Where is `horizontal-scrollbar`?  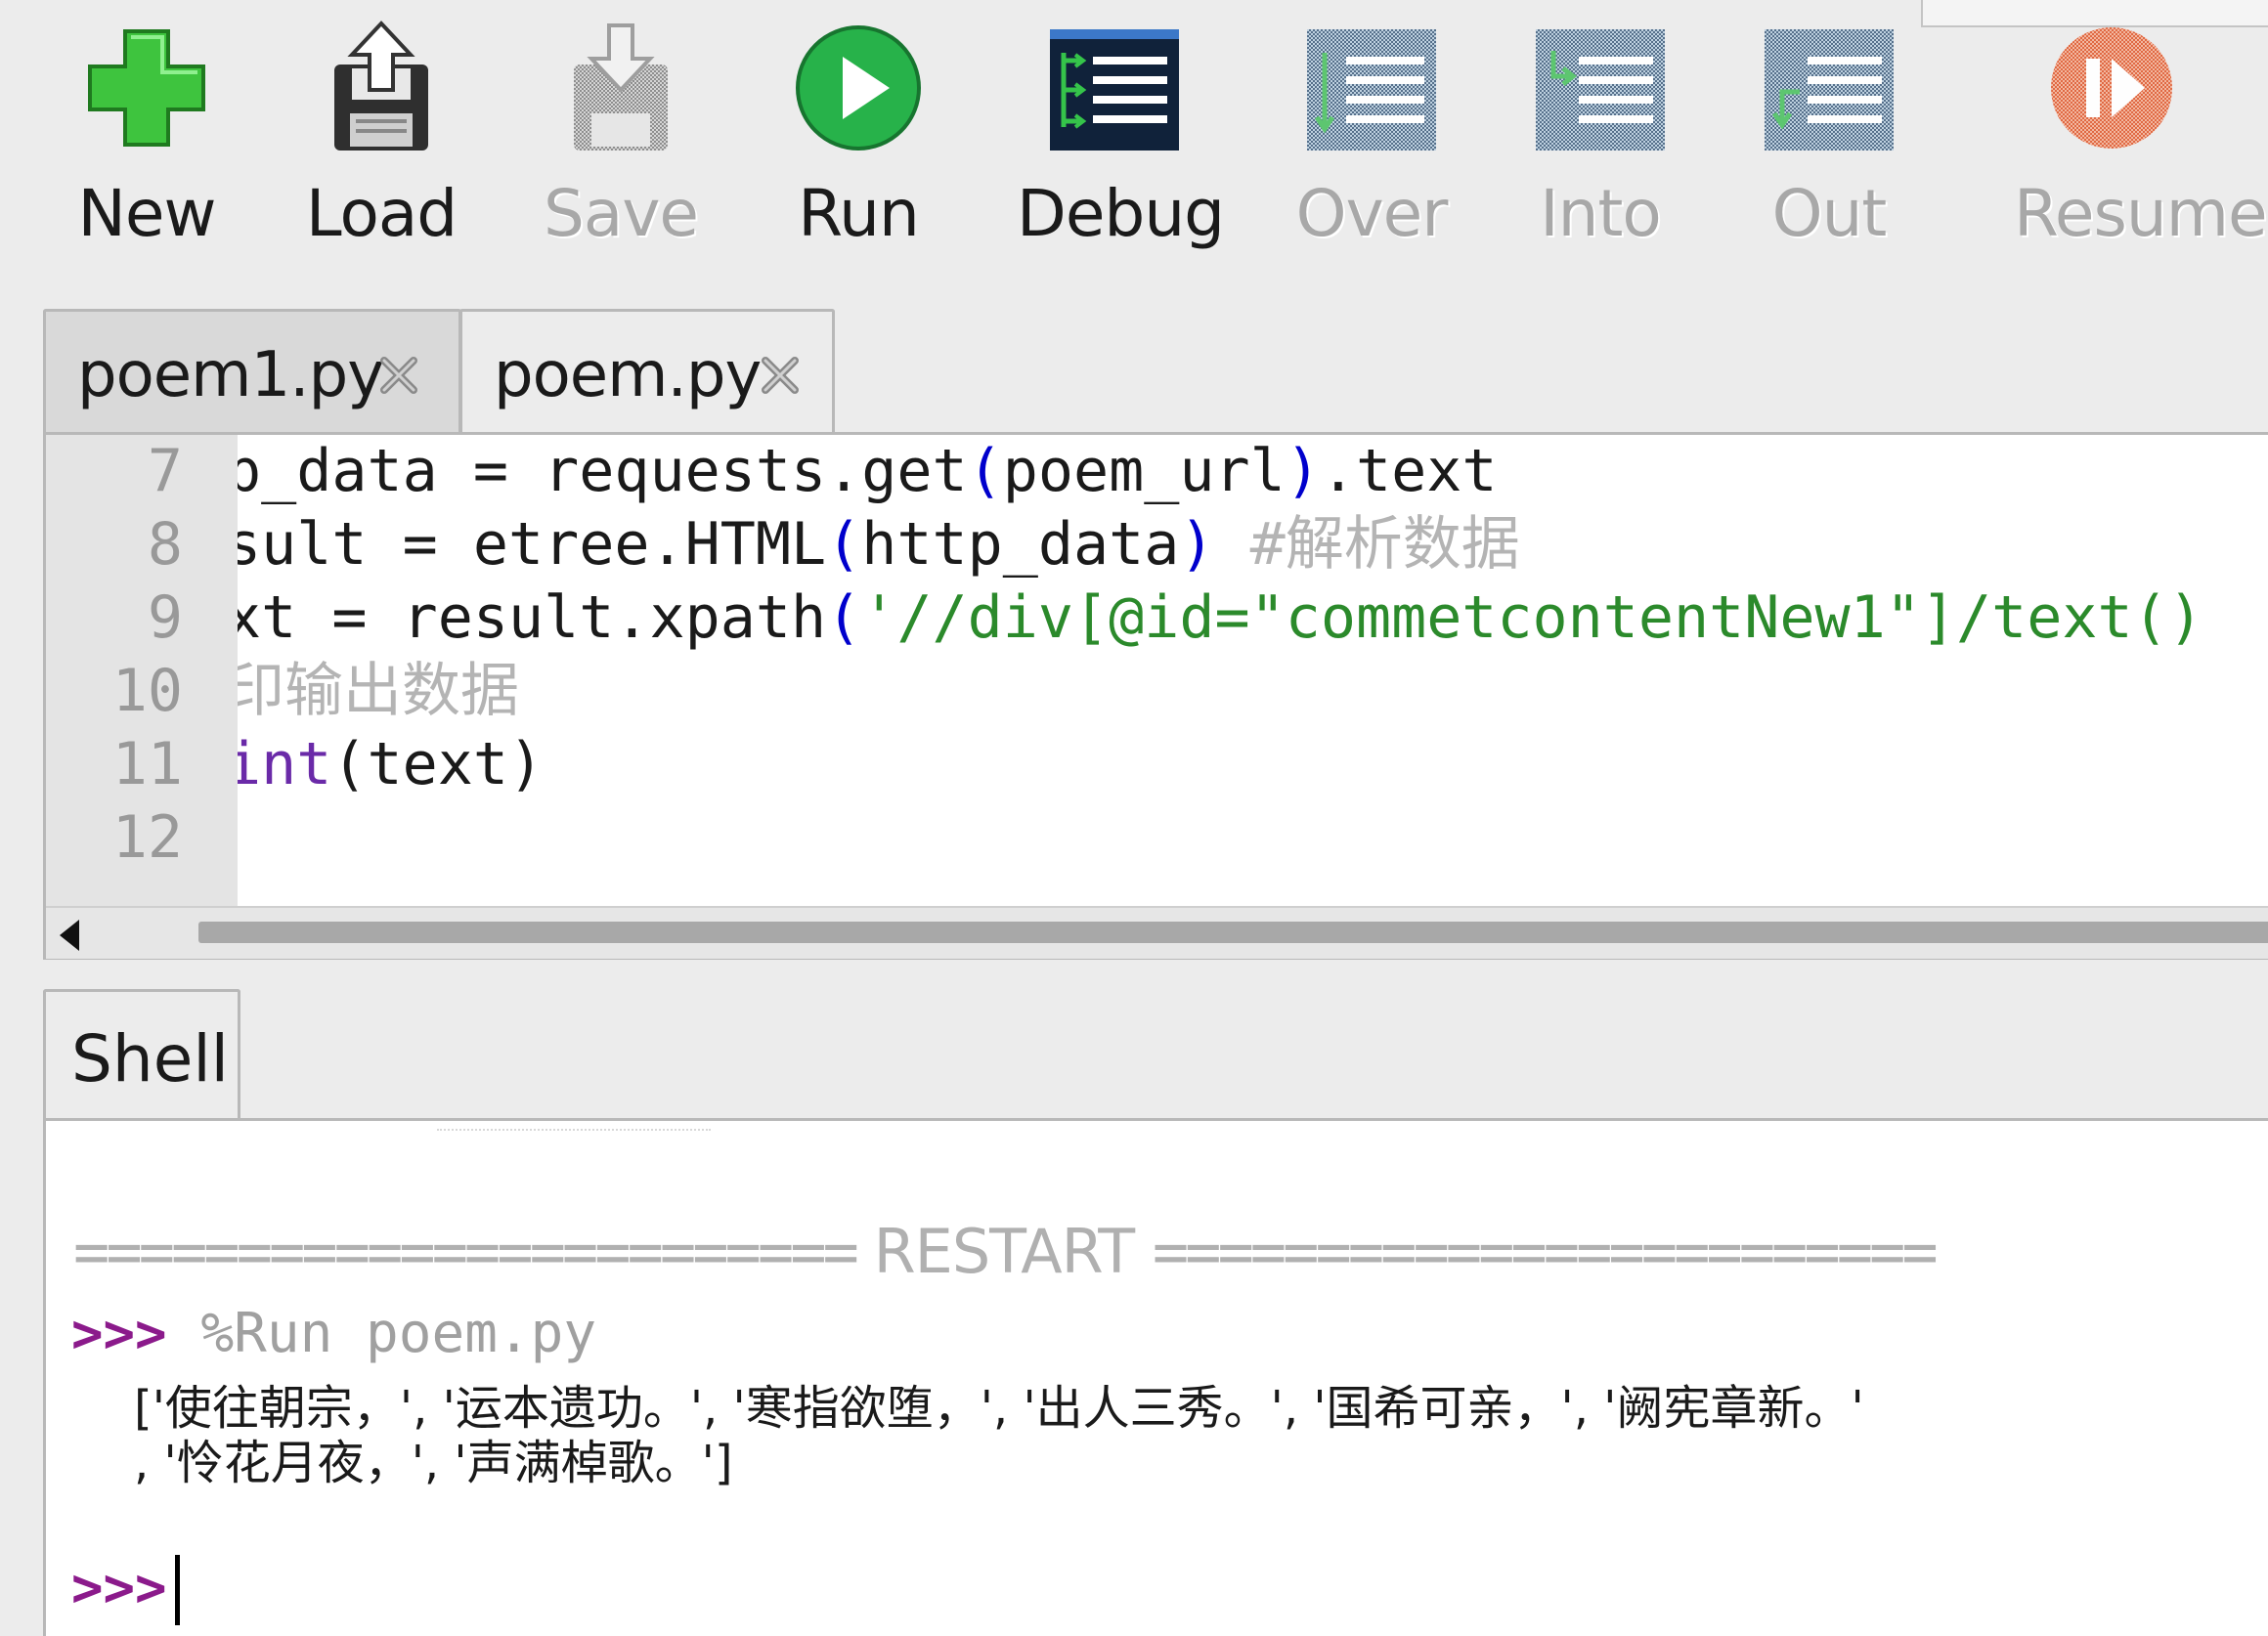 horizontal-scrollbar is located at coordinates (1157, 932).